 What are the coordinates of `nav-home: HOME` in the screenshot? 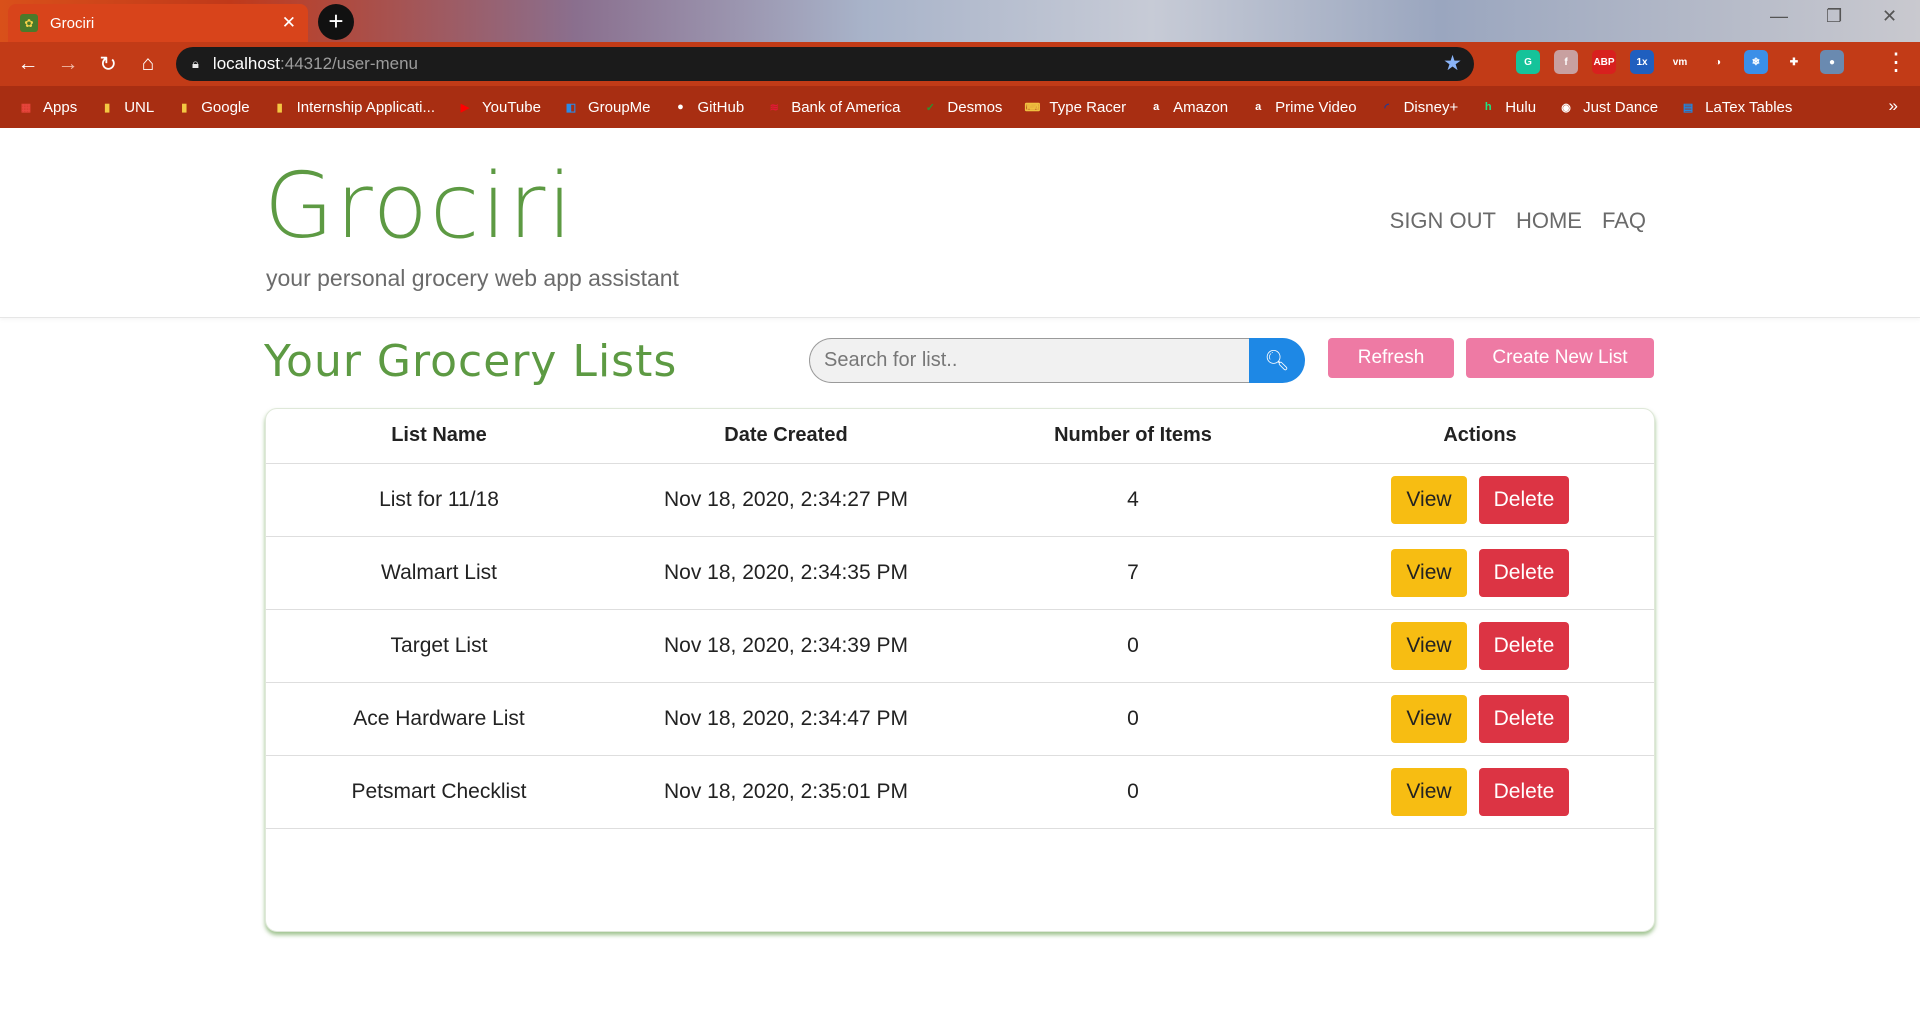 It's located at (1549, 221).